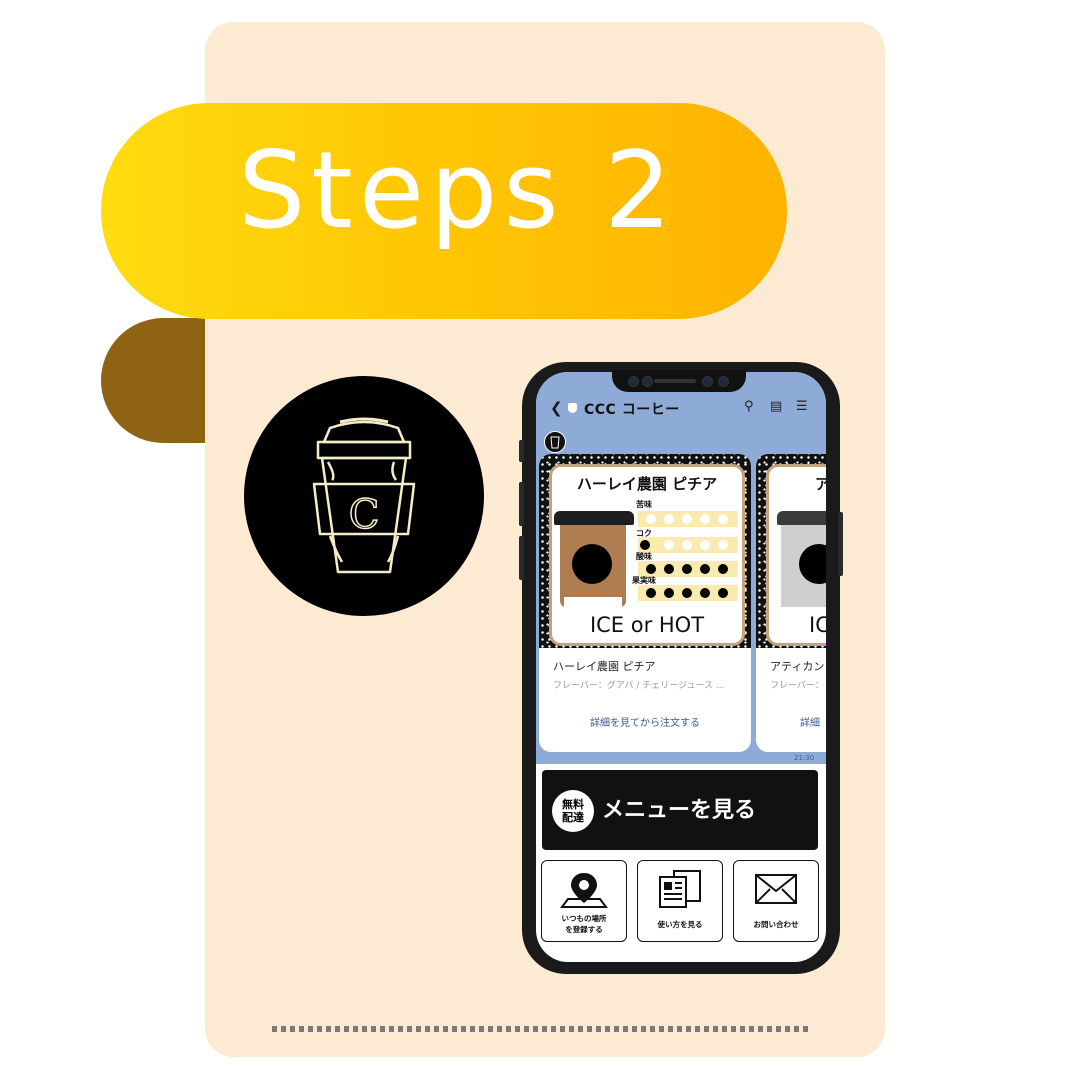  Describe the element at coordinates (521, 504) in the screenshot. I see `phone-volume-up` at that location.